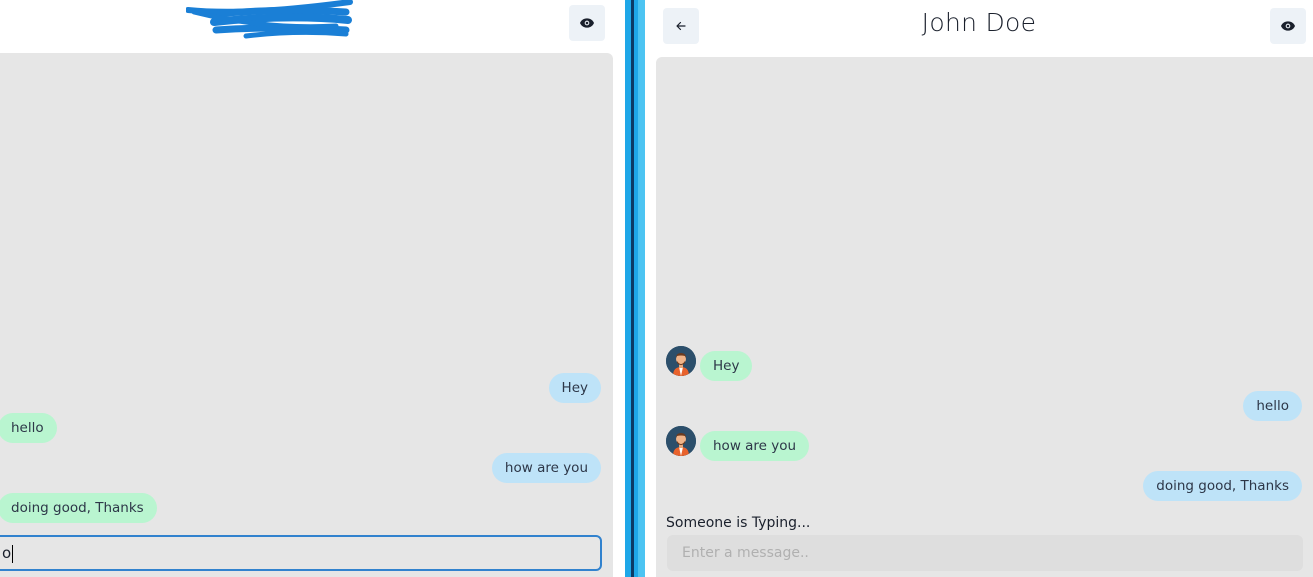 The width and height of the screenshot is (1313, 577). What do you see at coordinates (7, 553) in the screenshot?
I see `message-input-value: o` at bounding box center [7, 553].